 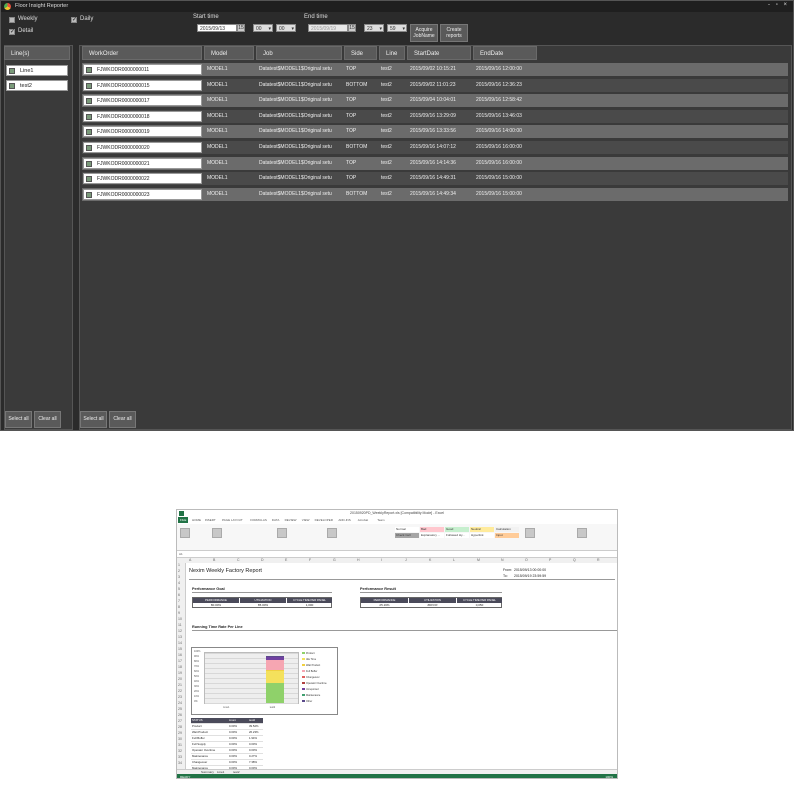 What do you see at coordinates (180, 637) in the screenshot?
I see `row-header: 13` at bounding box center [180, 637].